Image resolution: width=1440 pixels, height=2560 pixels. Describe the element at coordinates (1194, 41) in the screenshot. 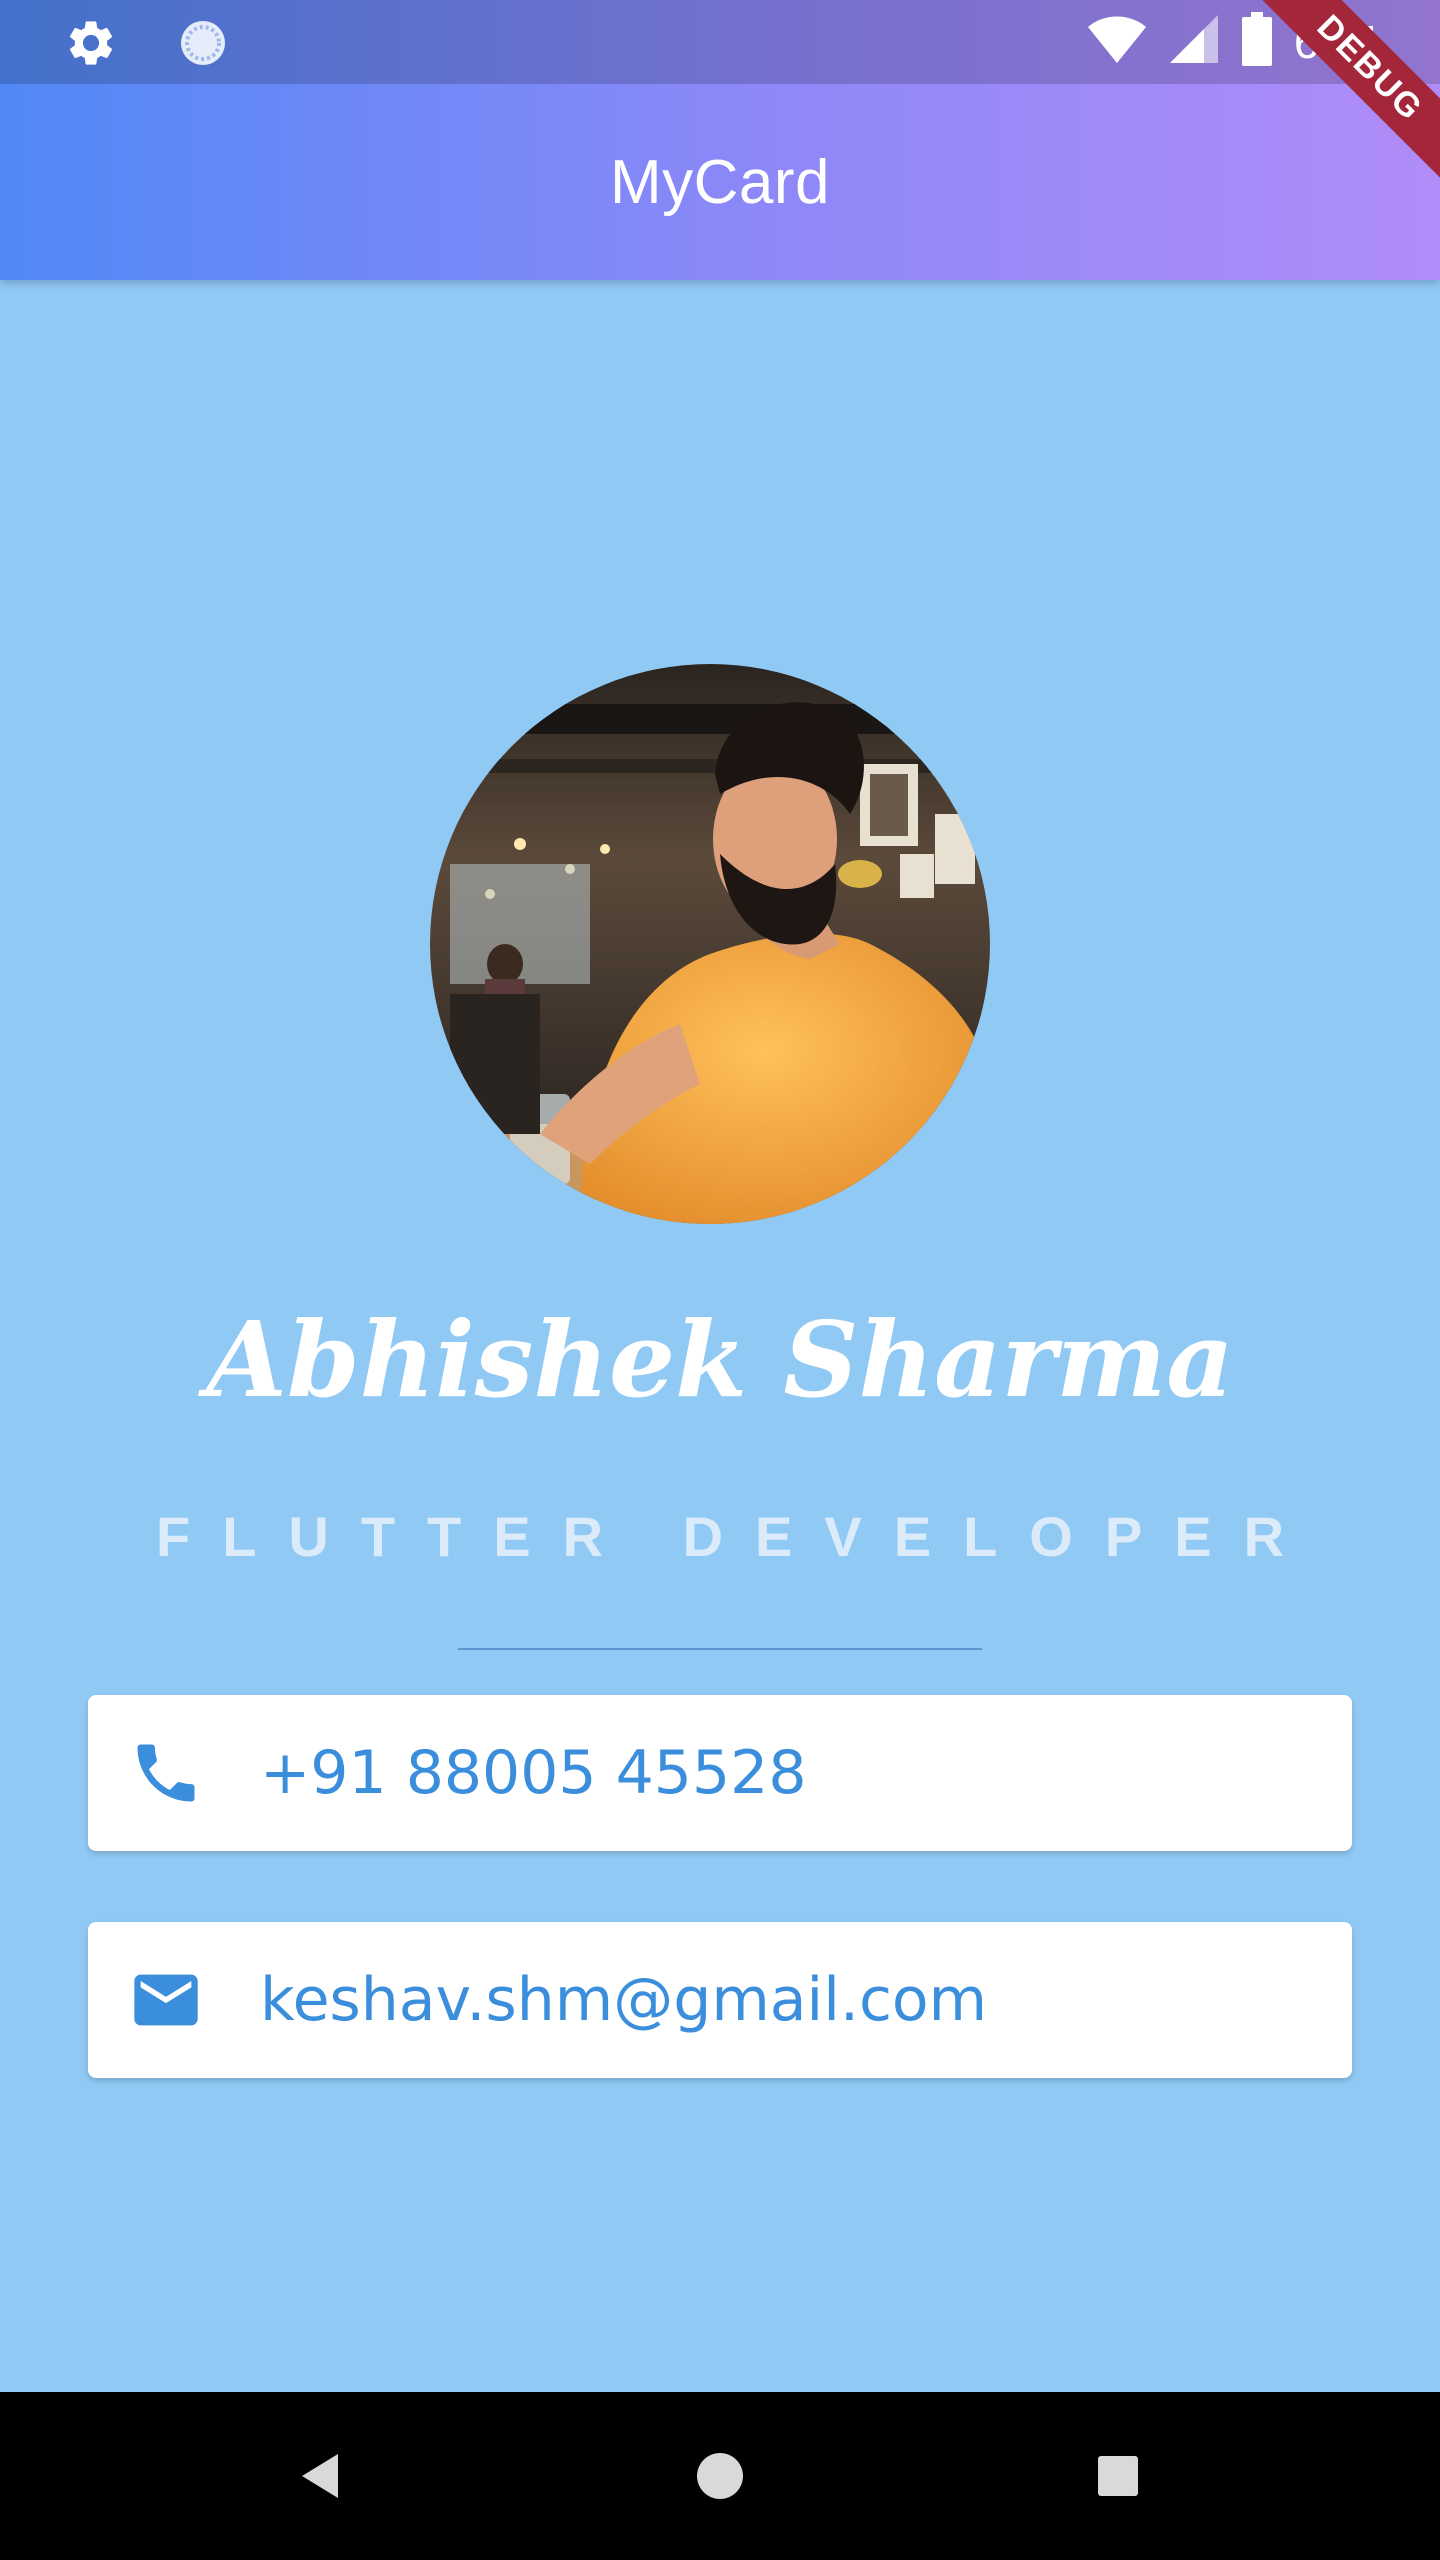

I see `signal-icon` at that location.